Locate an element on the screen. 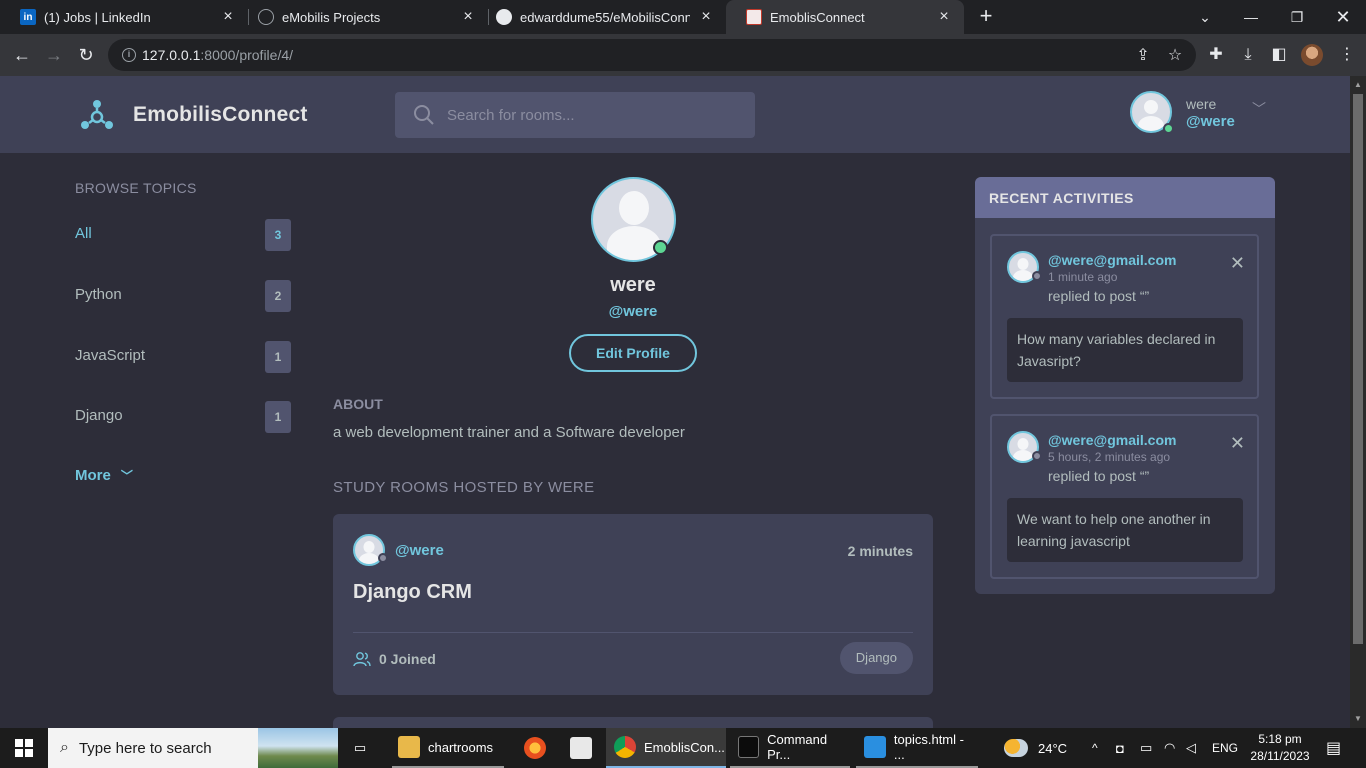 The height and width of the screenshot is (768, 1366). browser-tab-github: edwarddume55/eMobilisConnect × is located at coordinates (601, 17).